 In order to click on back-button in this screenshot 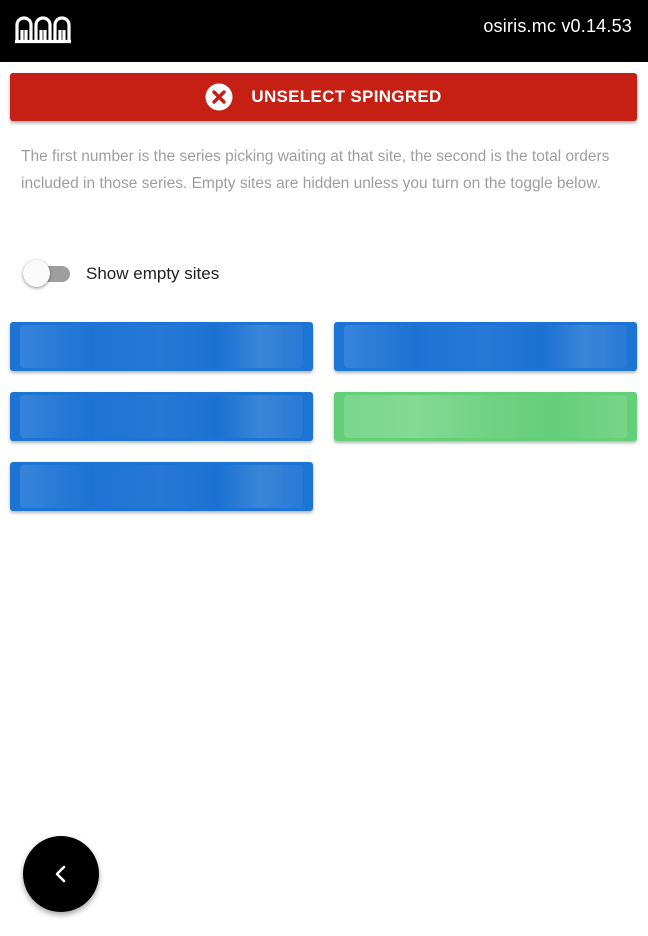, I will do `click(61, 874)`.